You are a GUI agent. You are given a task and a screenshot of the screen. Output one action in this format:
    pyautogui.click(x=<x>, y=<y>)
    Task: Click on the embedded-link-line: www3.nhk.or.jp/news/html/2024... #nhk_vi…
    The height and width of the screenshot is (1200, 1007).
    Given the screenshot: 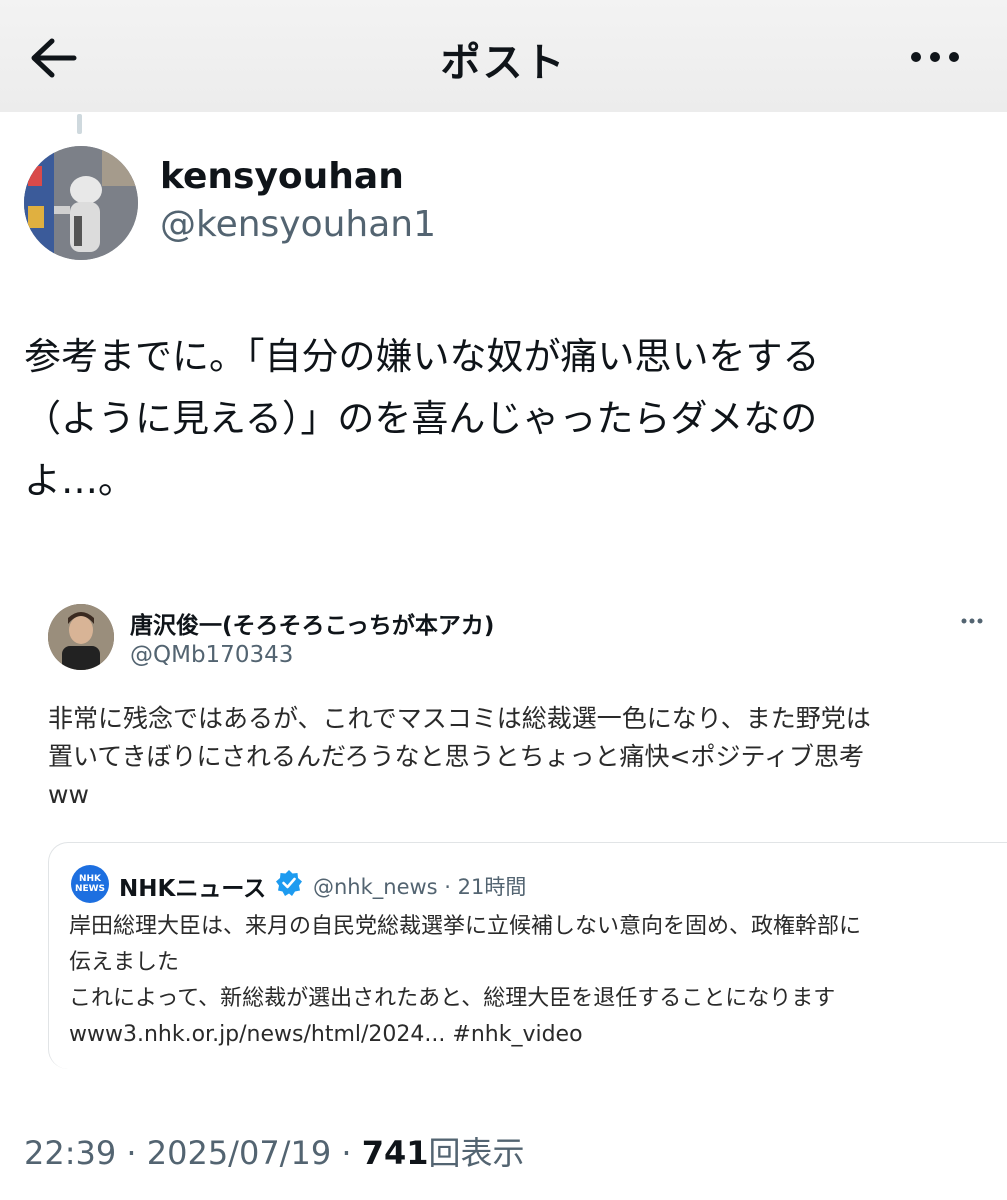 What is the action you would take?
    pyautogui.click(x=538, y=1035)
    